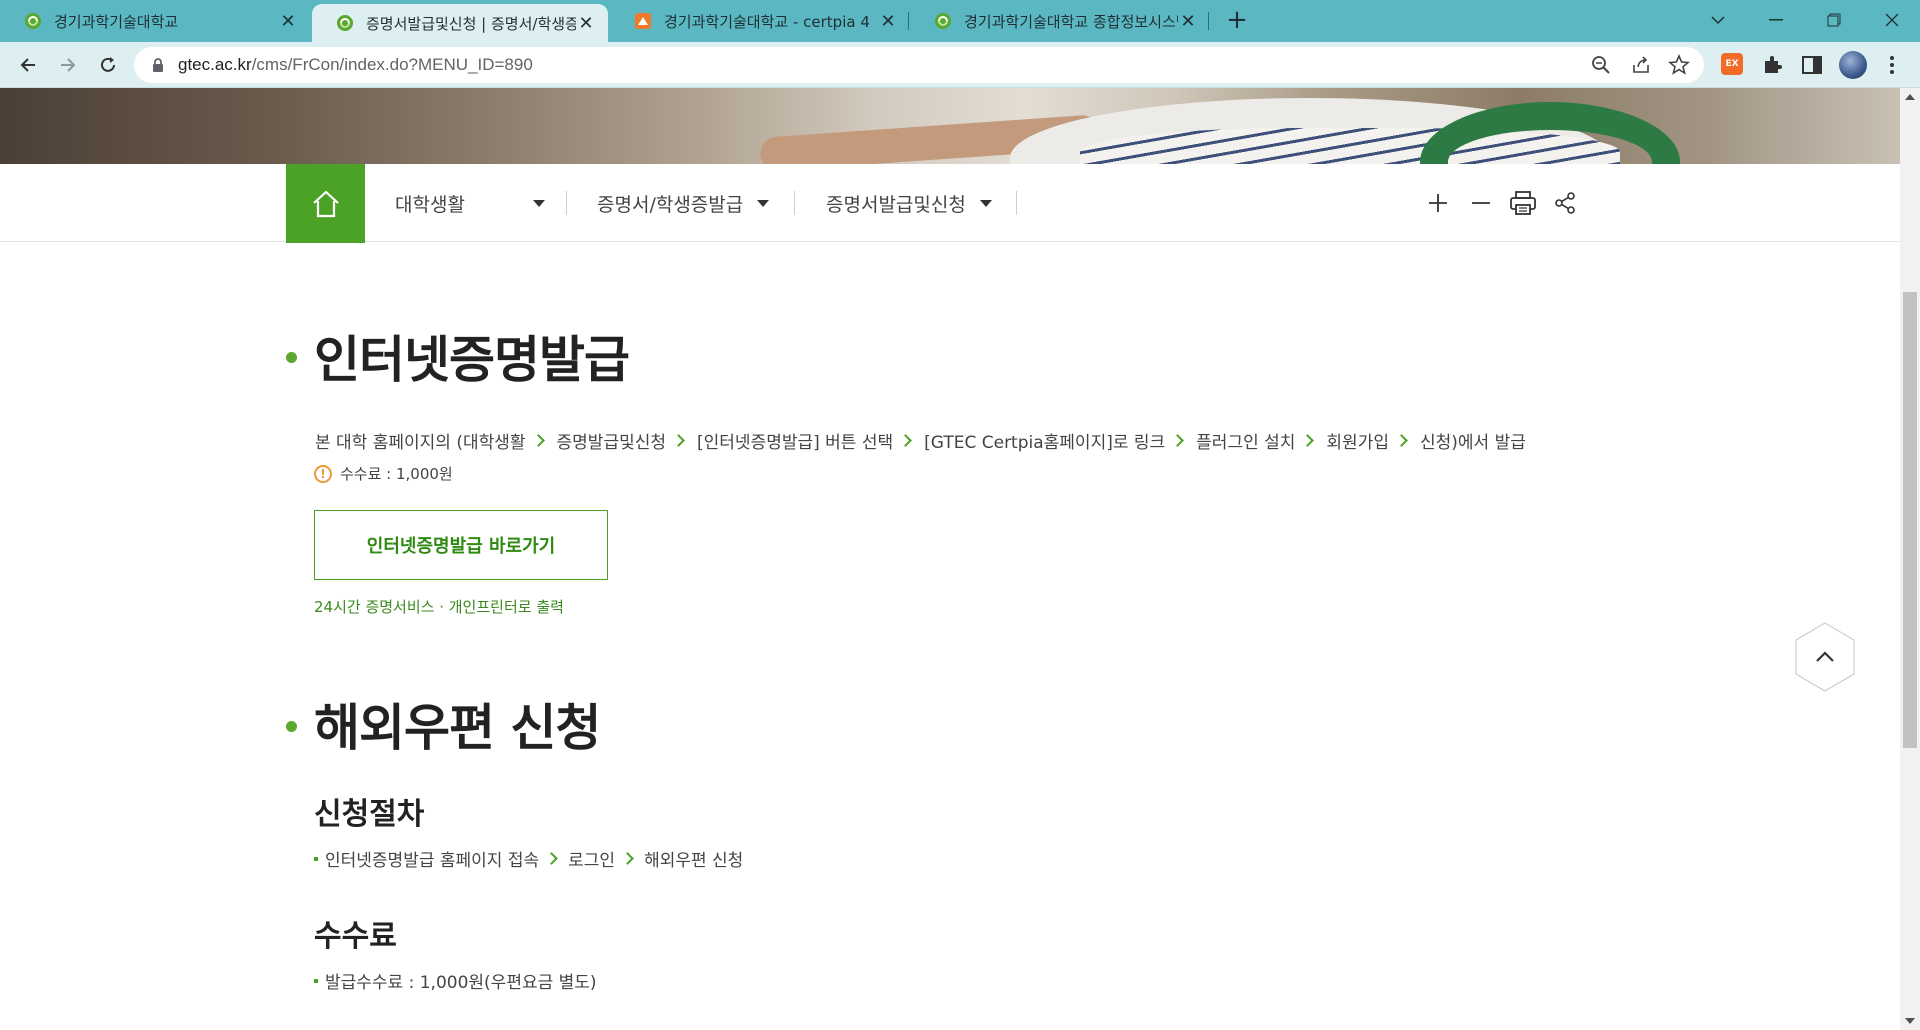  What do you see at coordinates (1834, 20) in the screenshot?
I see `restore-window-icon` at bounding box center [1834, 20].